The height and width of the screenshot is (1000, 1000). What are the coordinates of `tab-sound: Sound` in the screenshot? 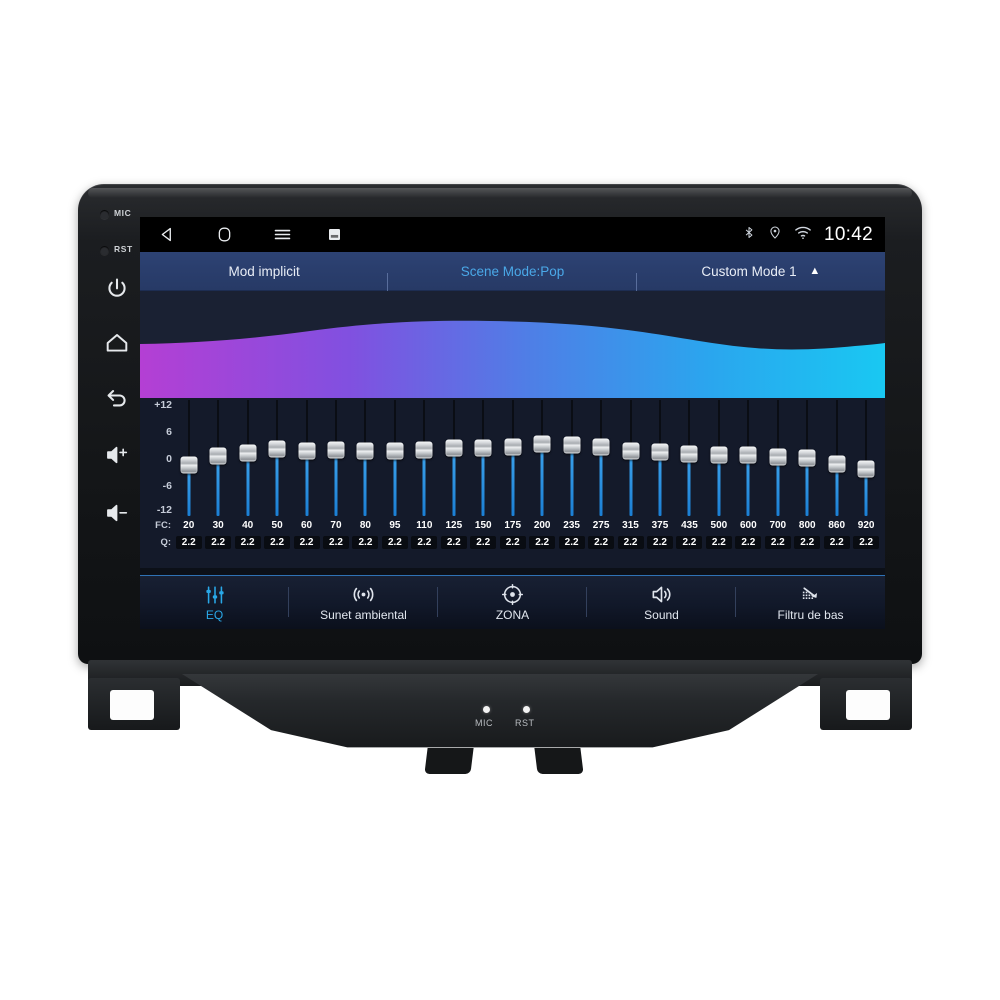 It's located at (661, 602).